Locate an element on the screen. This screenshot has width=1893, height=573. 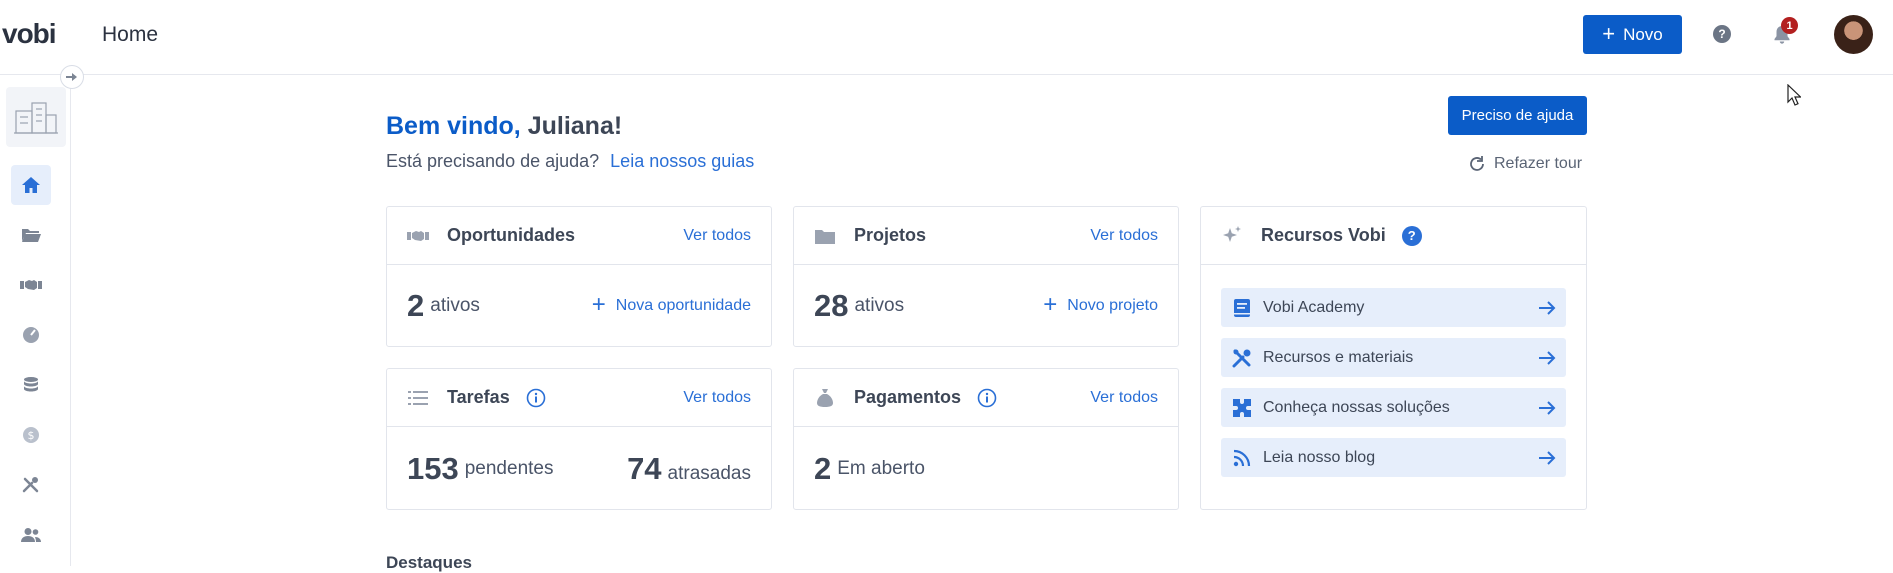
card-header: Pagamentos Ver todos is located at coordinates (986, 398).